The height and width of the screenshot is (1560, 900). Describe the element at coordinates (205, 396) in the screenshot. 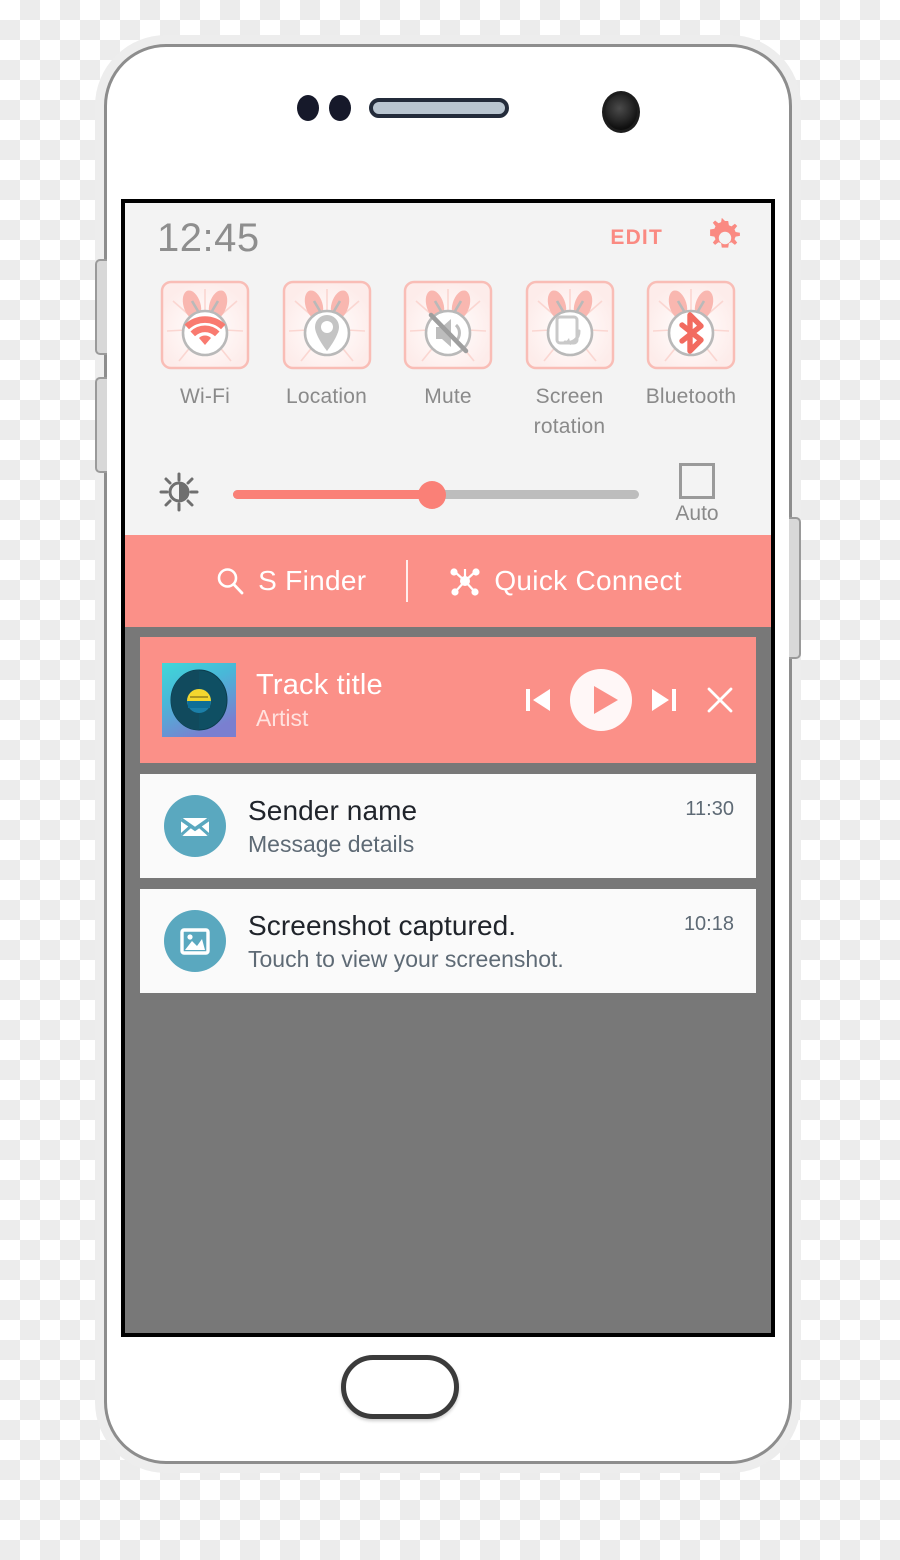

I see `toggle-label: Wi-Fi` at that location.